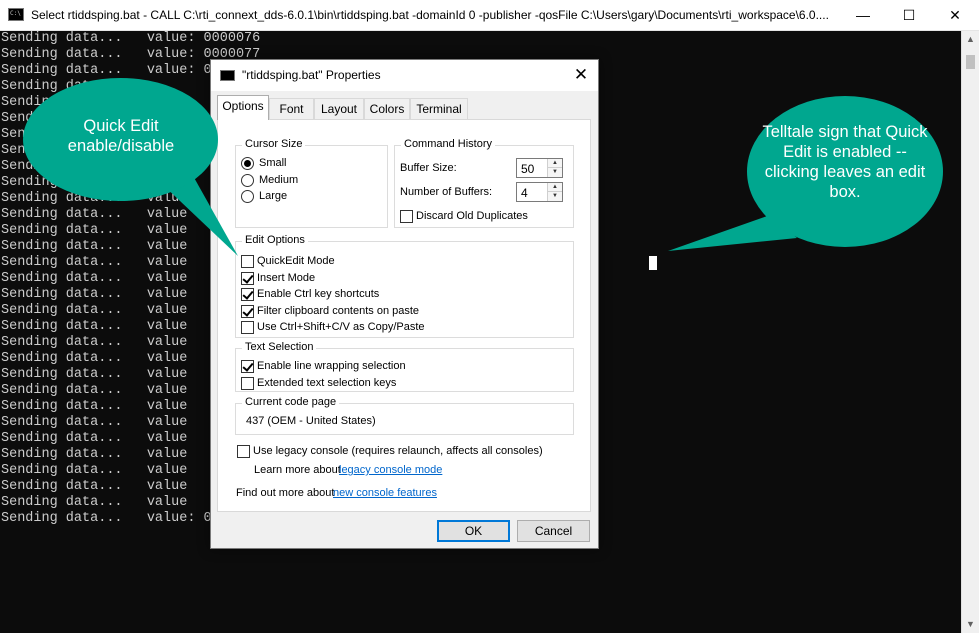 The image size is (979, 633). Describe the element at coordinates (291, 402) in the screenshot. I see `code-page-label: Current code page` at that location.